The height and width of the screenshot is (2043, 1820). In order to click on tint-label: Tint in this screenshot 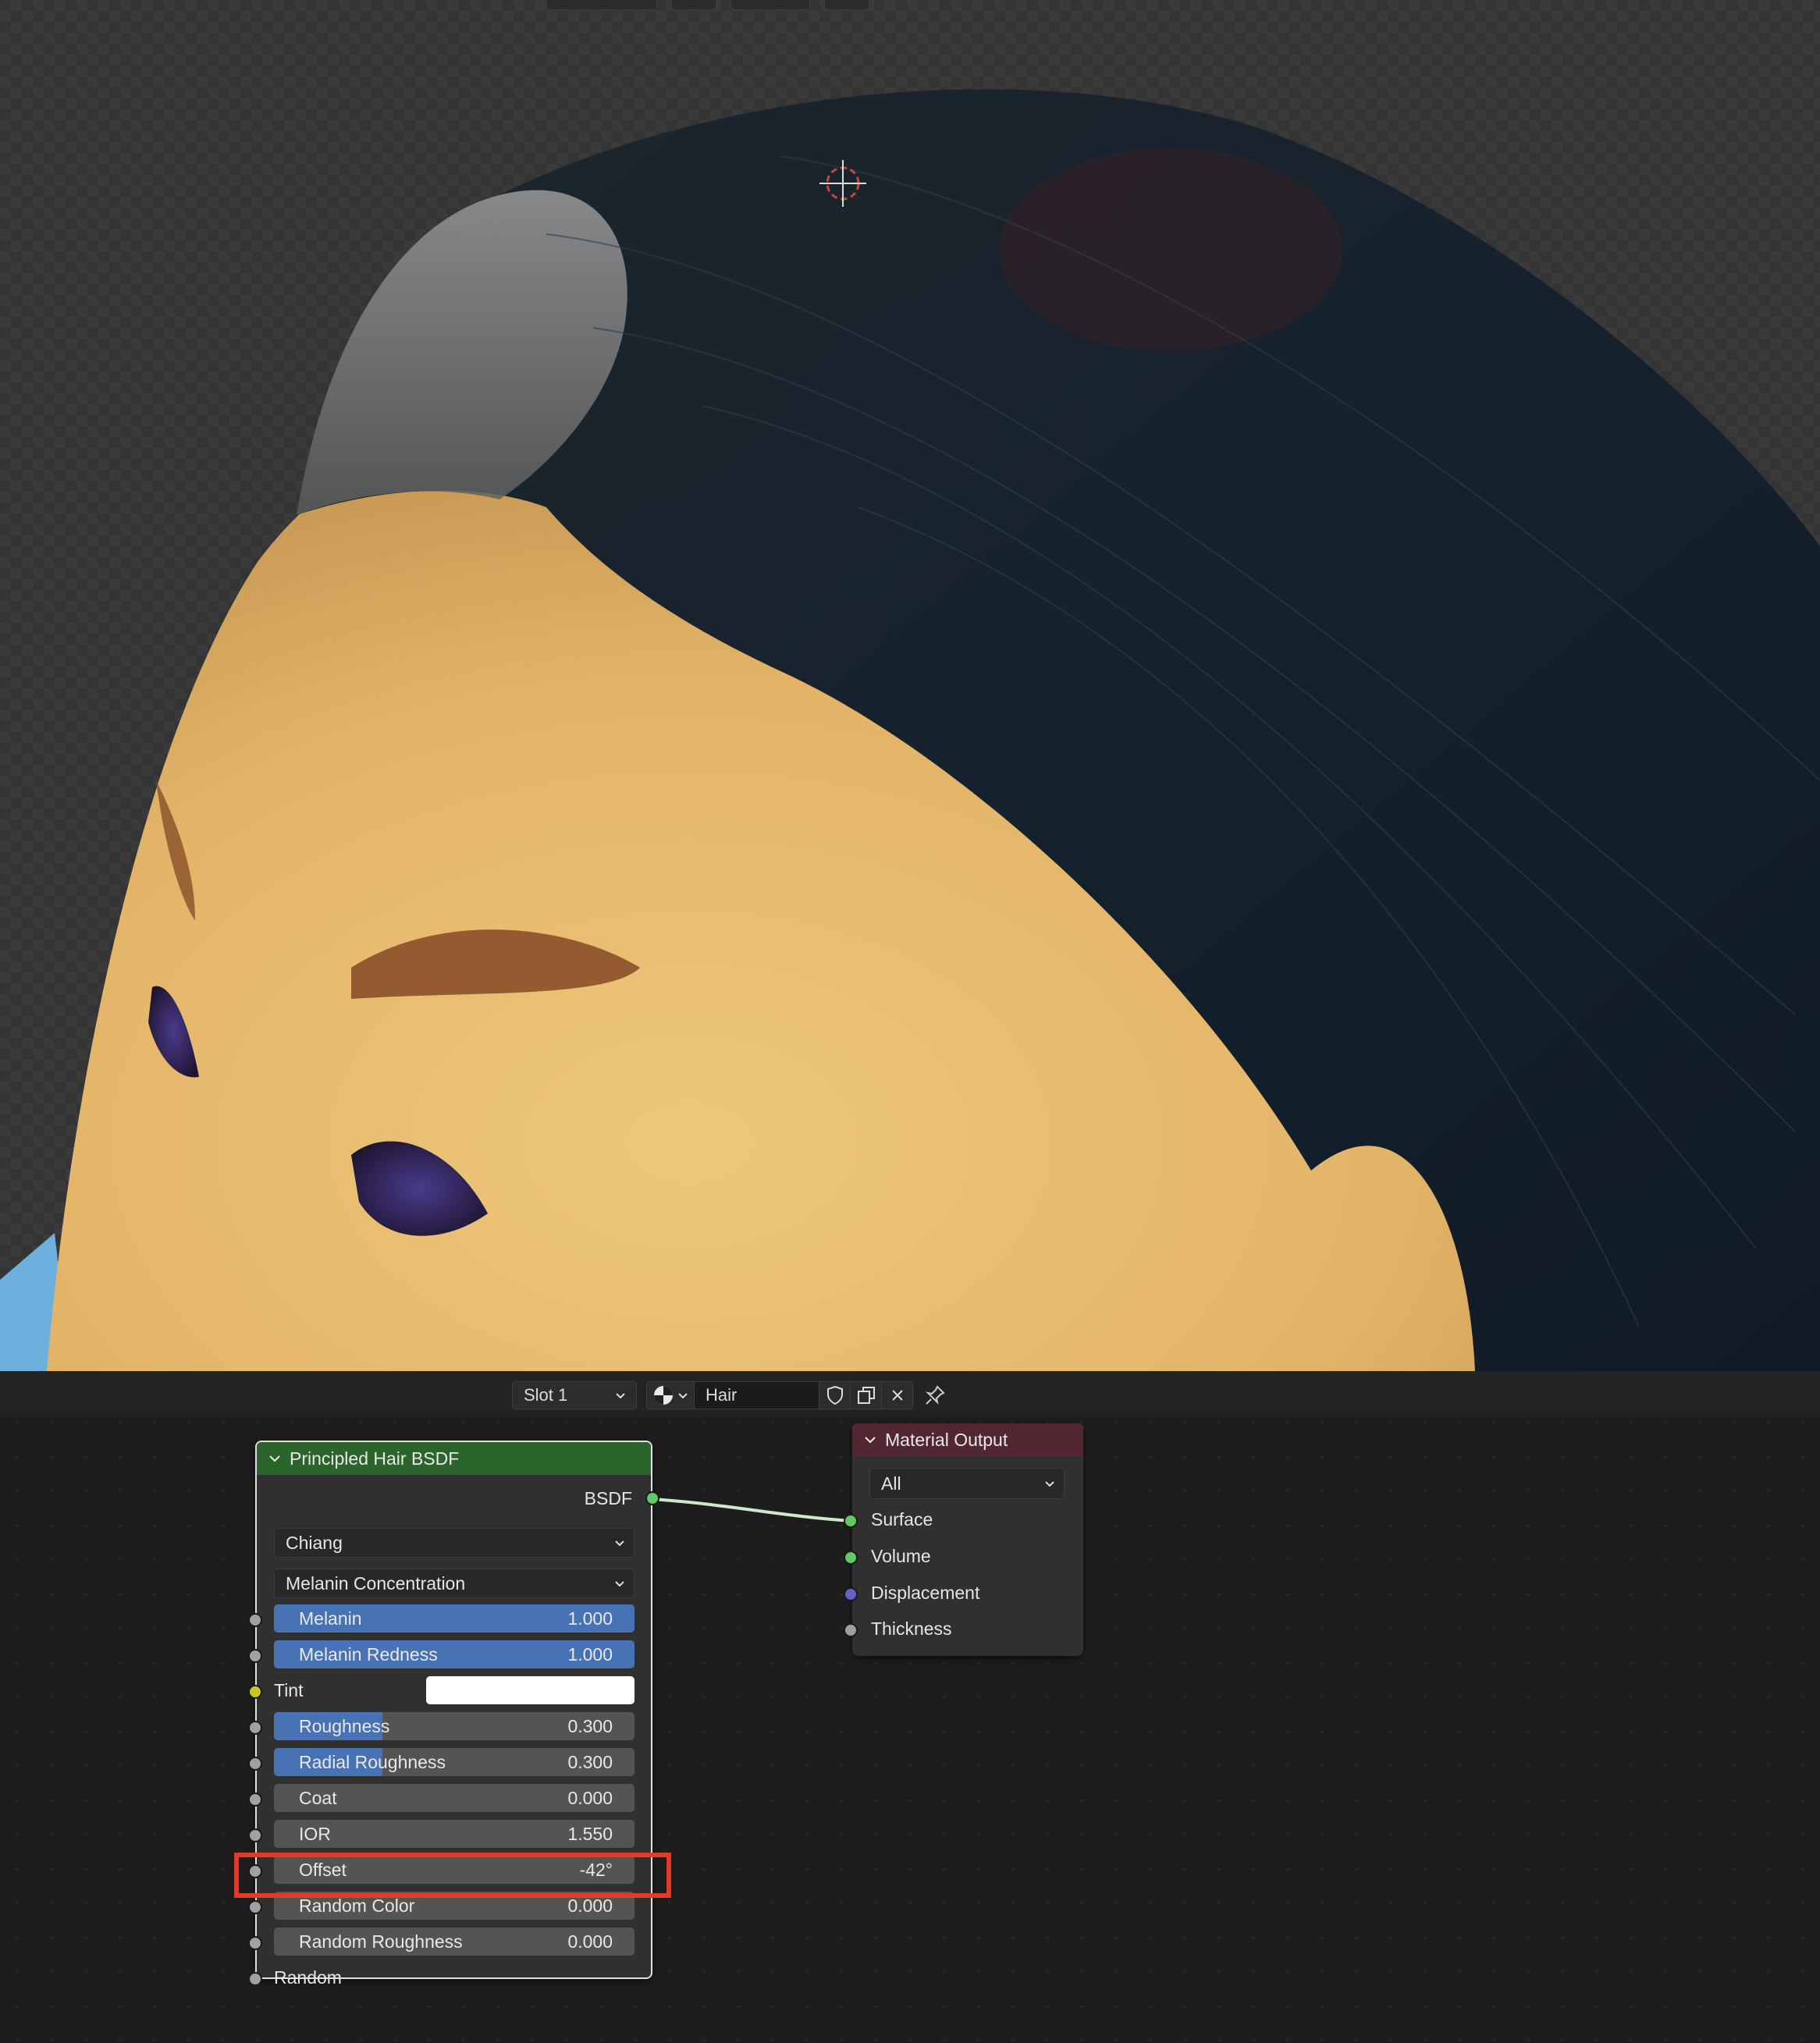, I will do `click(289, 1690)`.